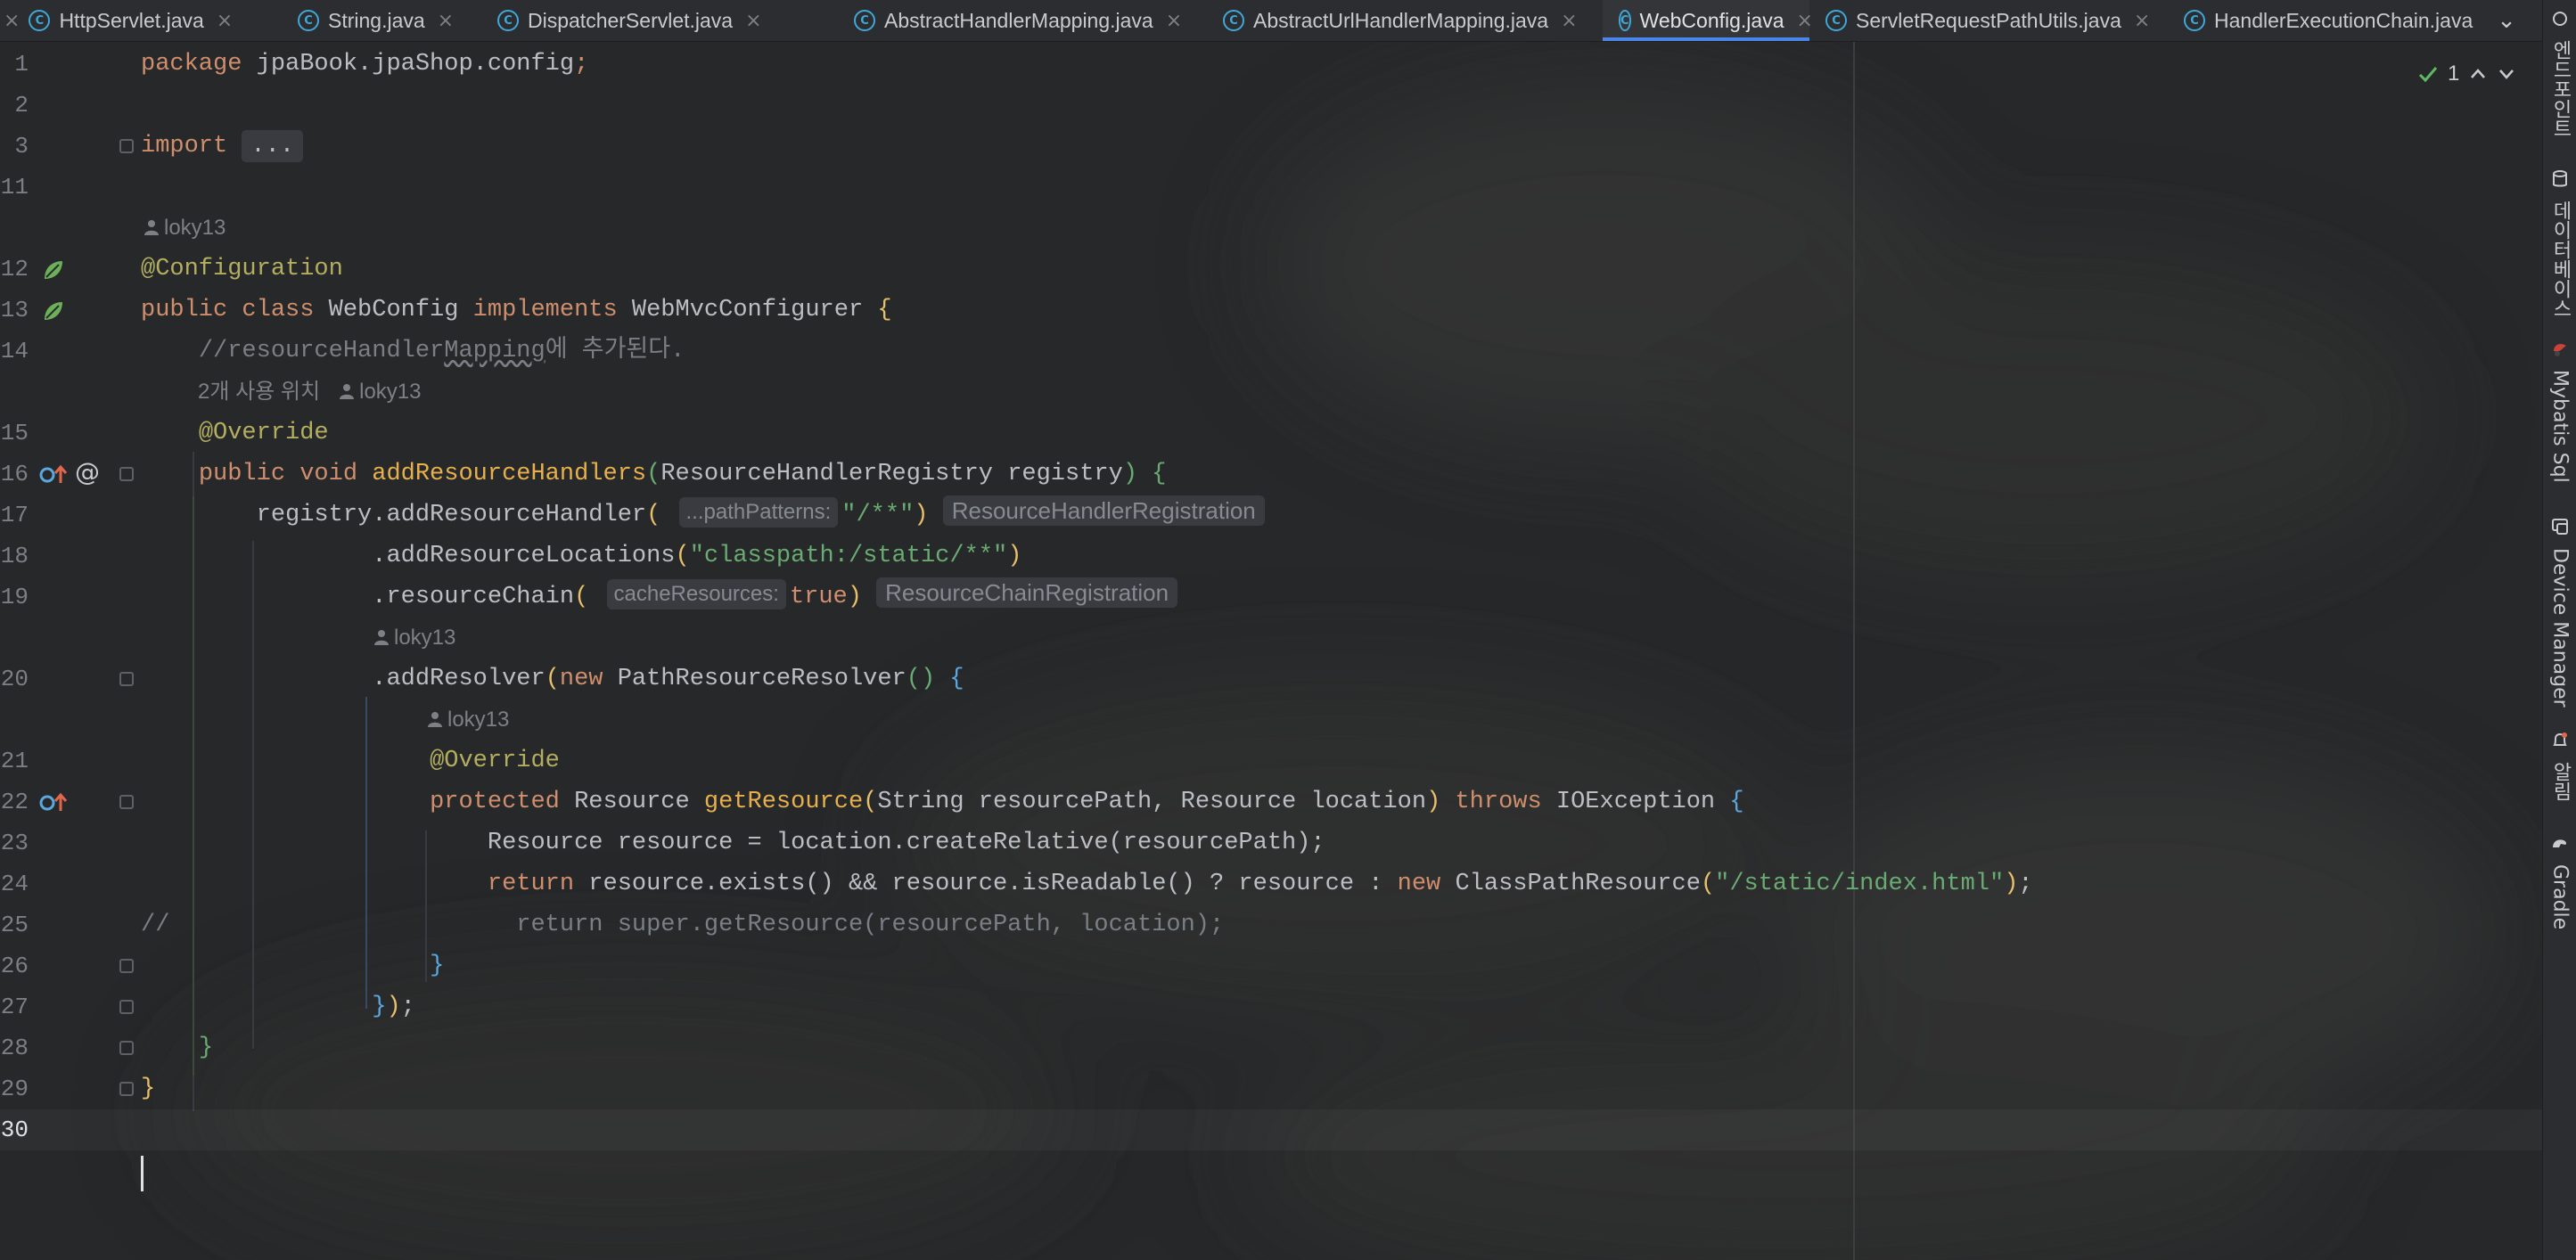 The width and height of the screenshot is (2576, 1260). I want to click on tab-abstracturlhandlermapping: C AbstractUrlHandlerMapping.java ×, so click(1405, 20).